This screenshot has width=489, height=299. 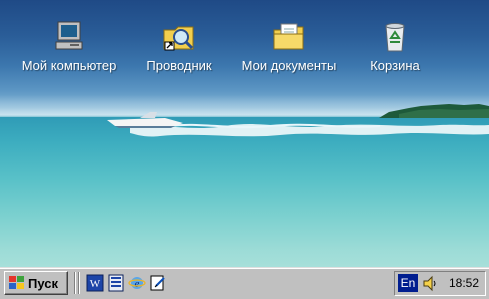 I want to click on office-icon, so click(x=116, y=283).